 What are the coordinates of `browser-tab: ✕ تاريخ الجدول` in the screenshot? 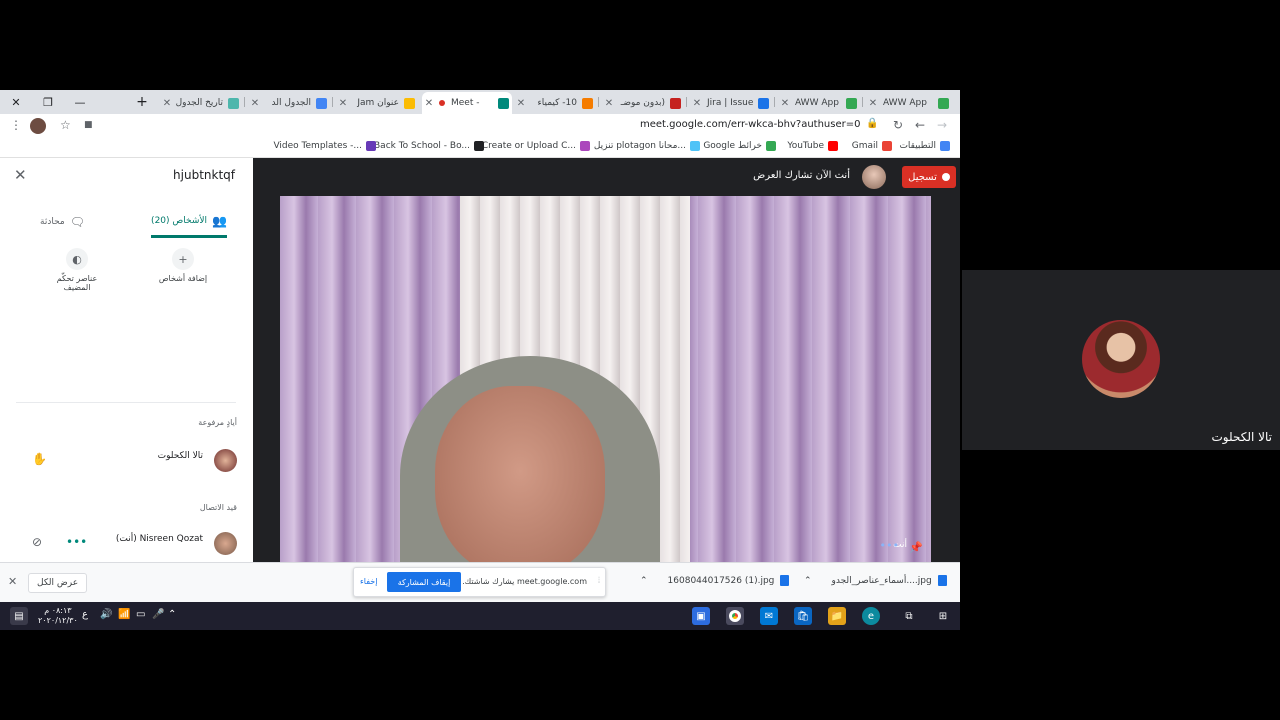 It's located at (201, 103).